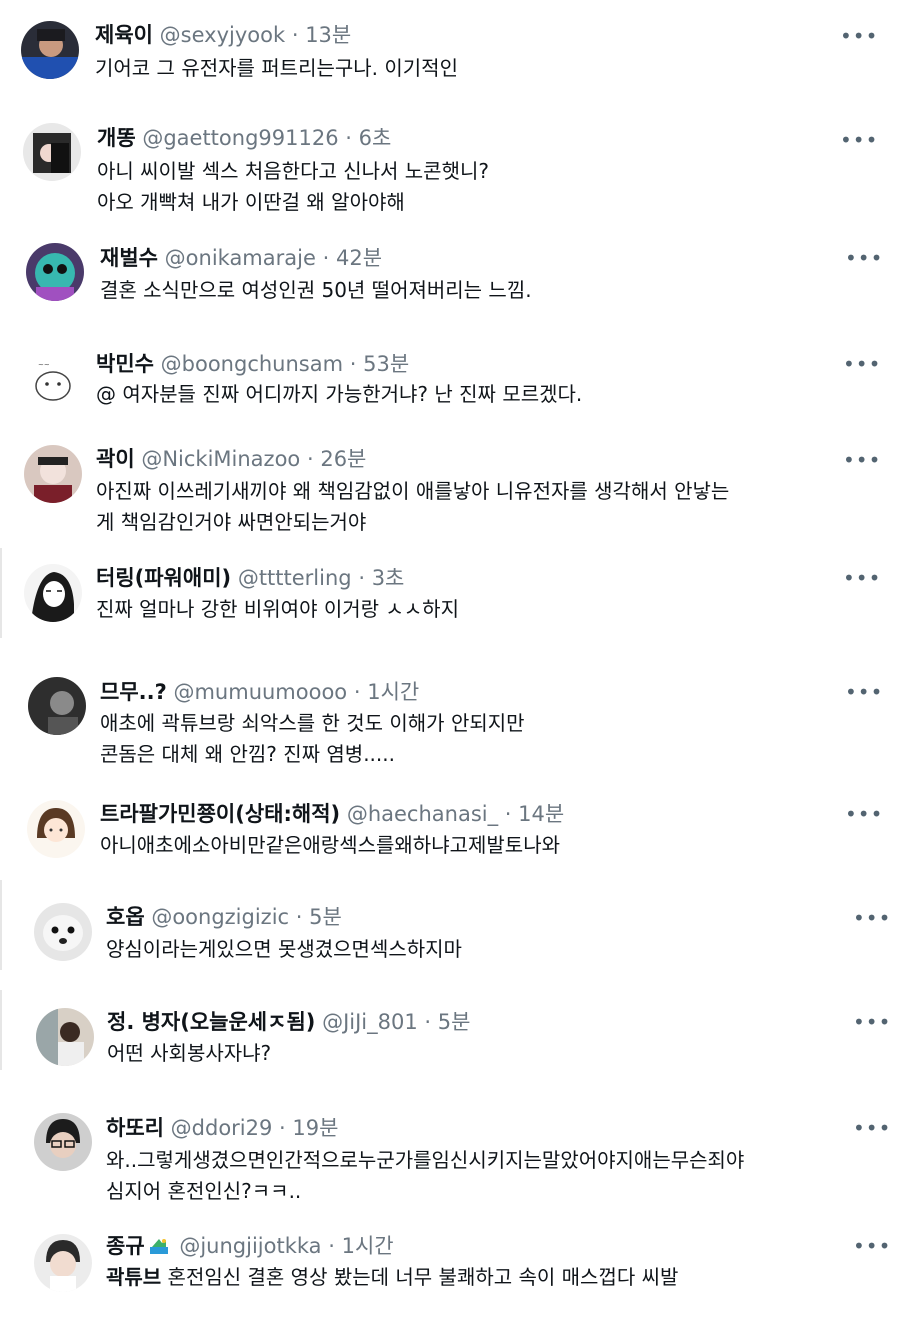 The width and height of the screenshot is (900, 1319). What do you see at coordinates (343, 459) in the screenshot?
I see `timestamp: 26분` at bounding box center [343, 459].